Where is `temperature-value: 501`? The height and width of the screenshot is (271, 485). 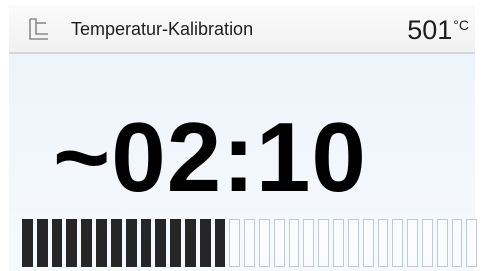
temperature-value: 501 is located at coordinates (430, 30).